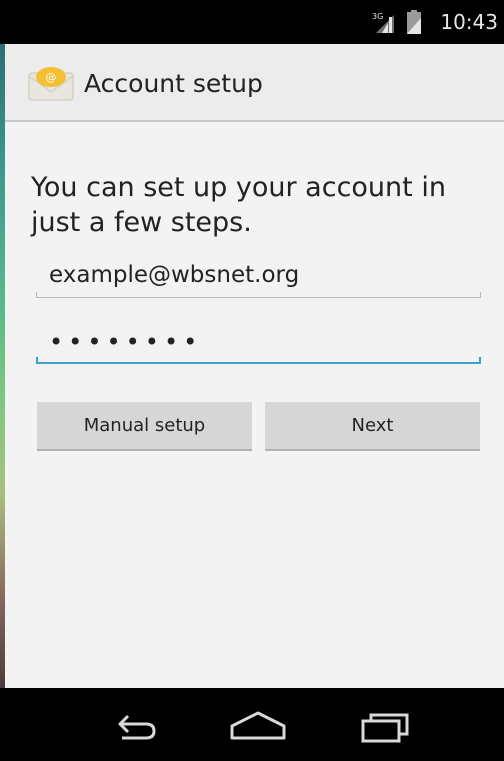  I want to click on back-icon, so click(130, 726).